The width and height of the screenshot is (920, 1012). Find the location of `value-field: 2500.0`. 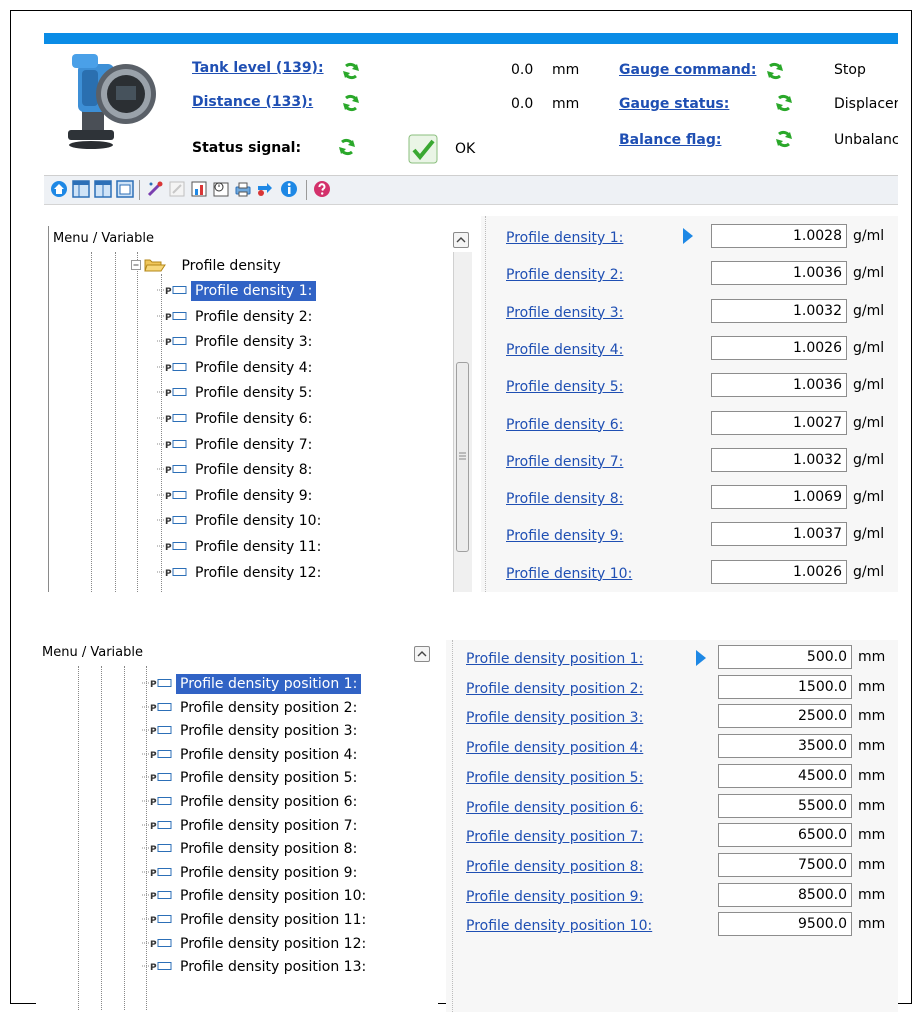

value-field: 2500.0 is located at coordinates (785, 716).